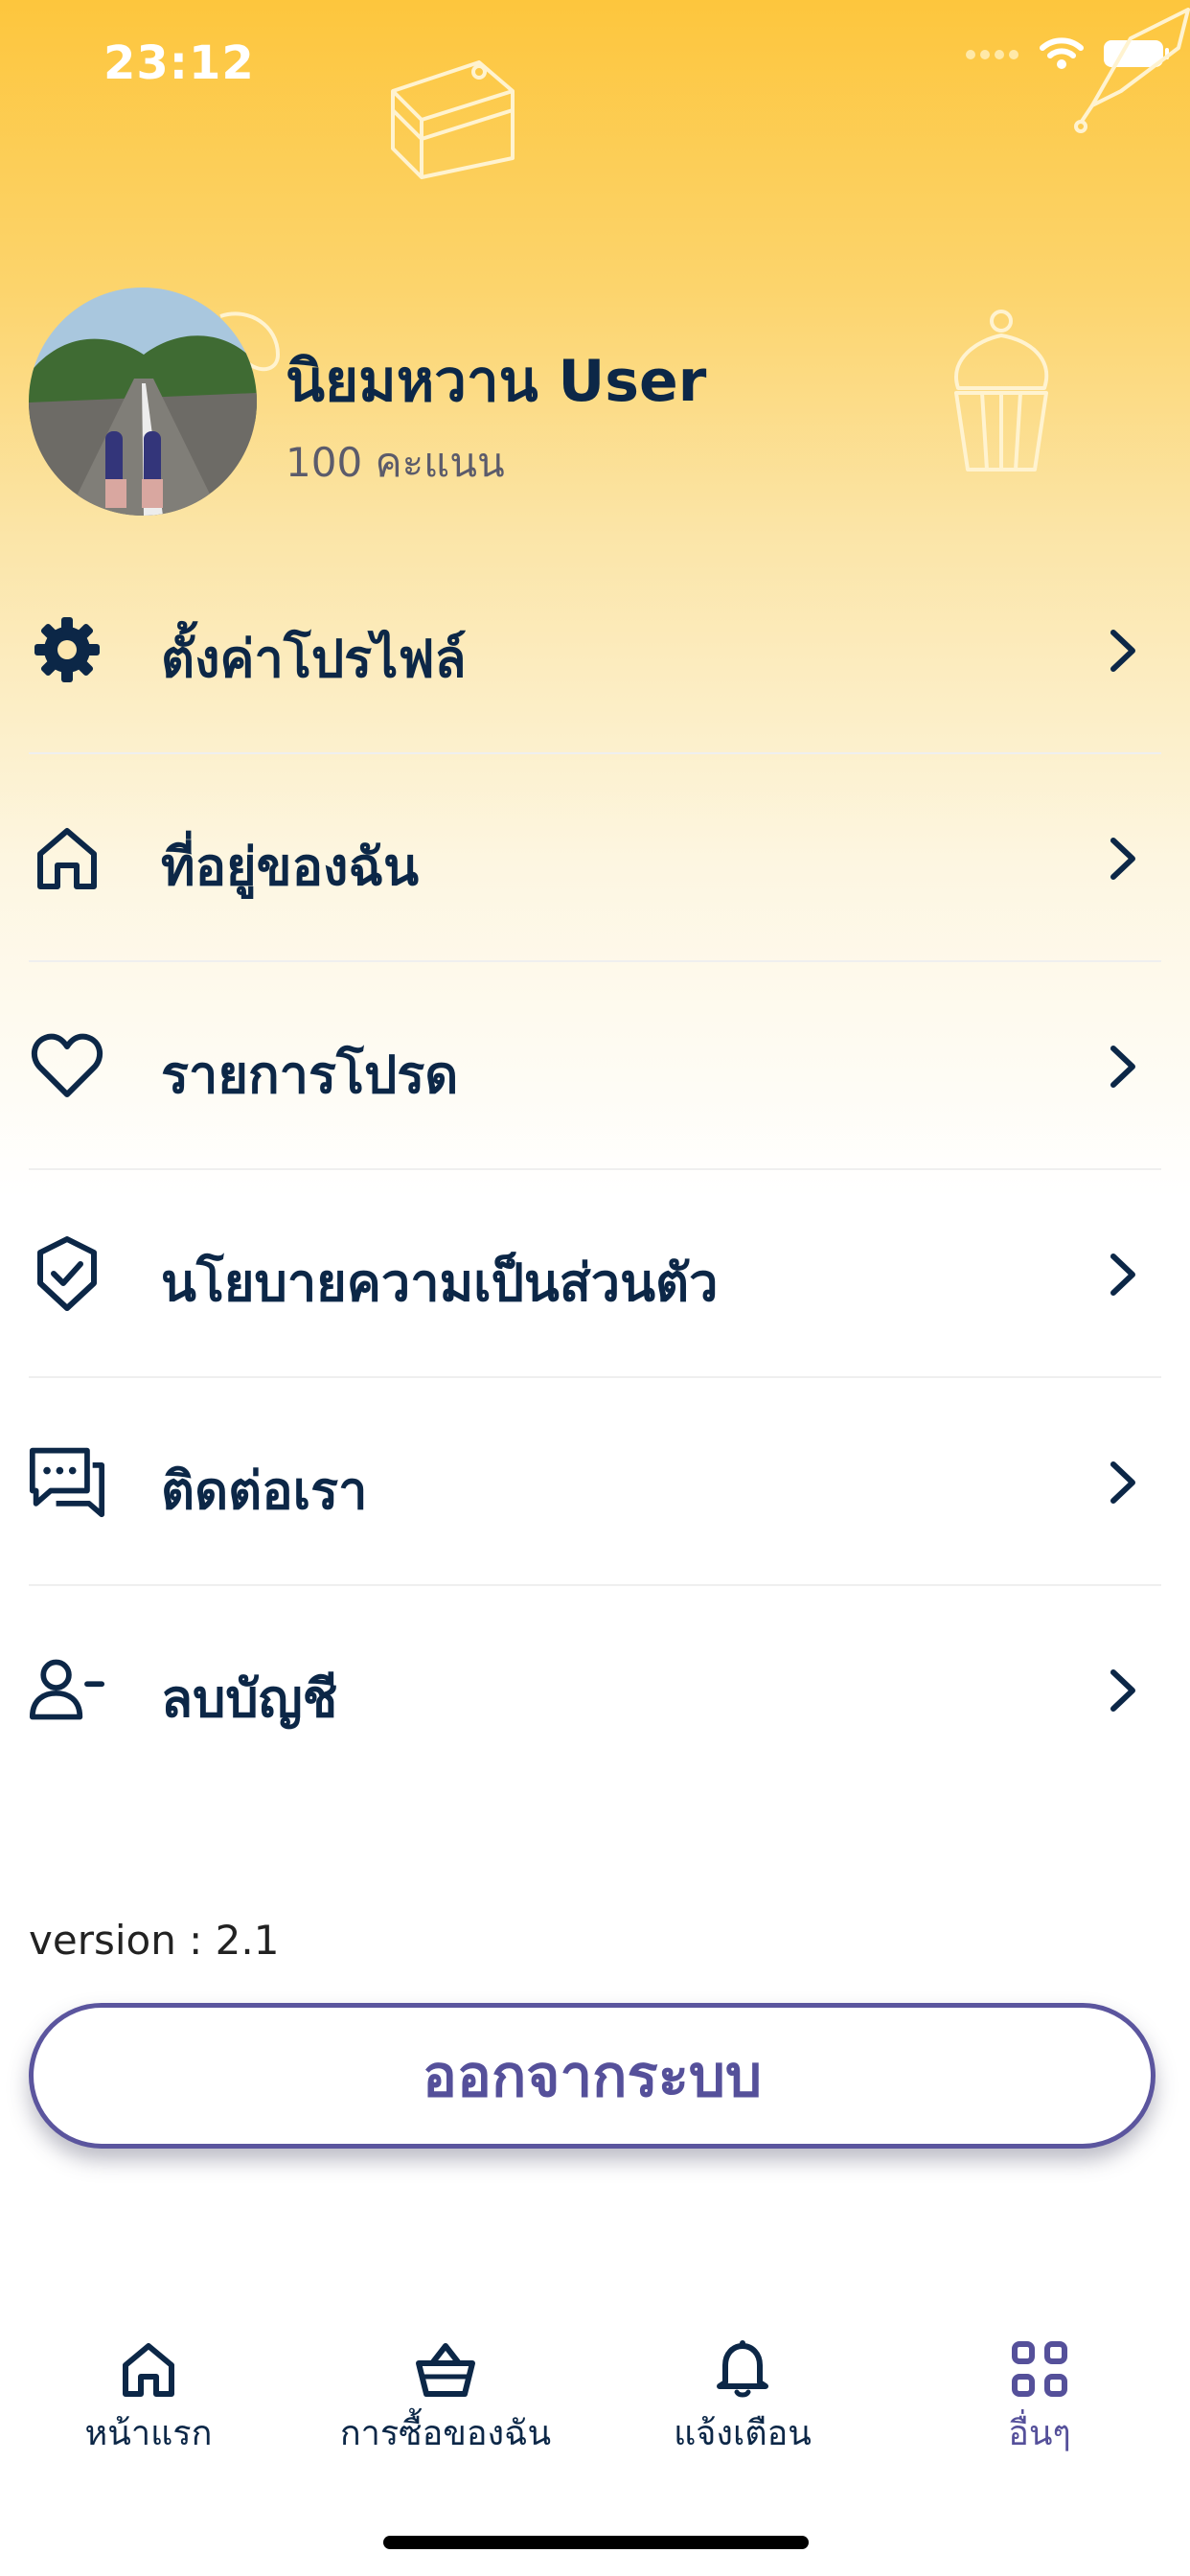  Describe the element at coordinates (595, 858) in the screenshot. I see `menu-item-my-address: ที่อยู่ของฉัน` at that location.